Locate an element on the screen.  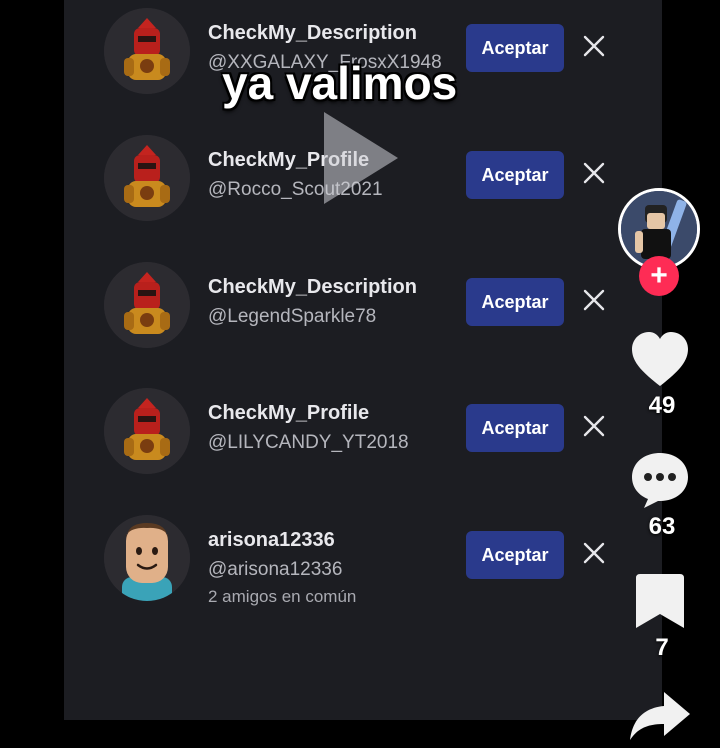
saves-count: 7 is located at coordinates (662, 647).